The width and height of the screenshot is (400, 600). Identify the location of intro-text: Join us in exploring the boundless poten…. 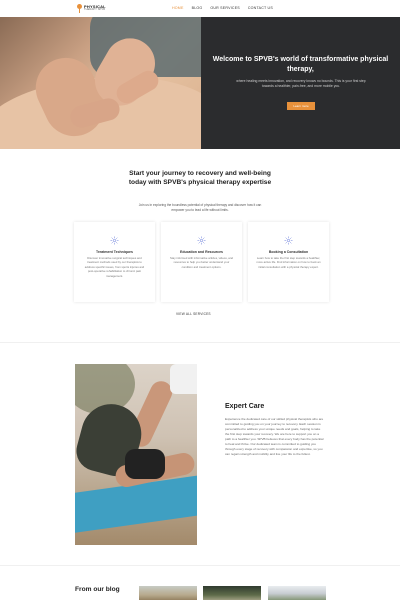
(200, 208).